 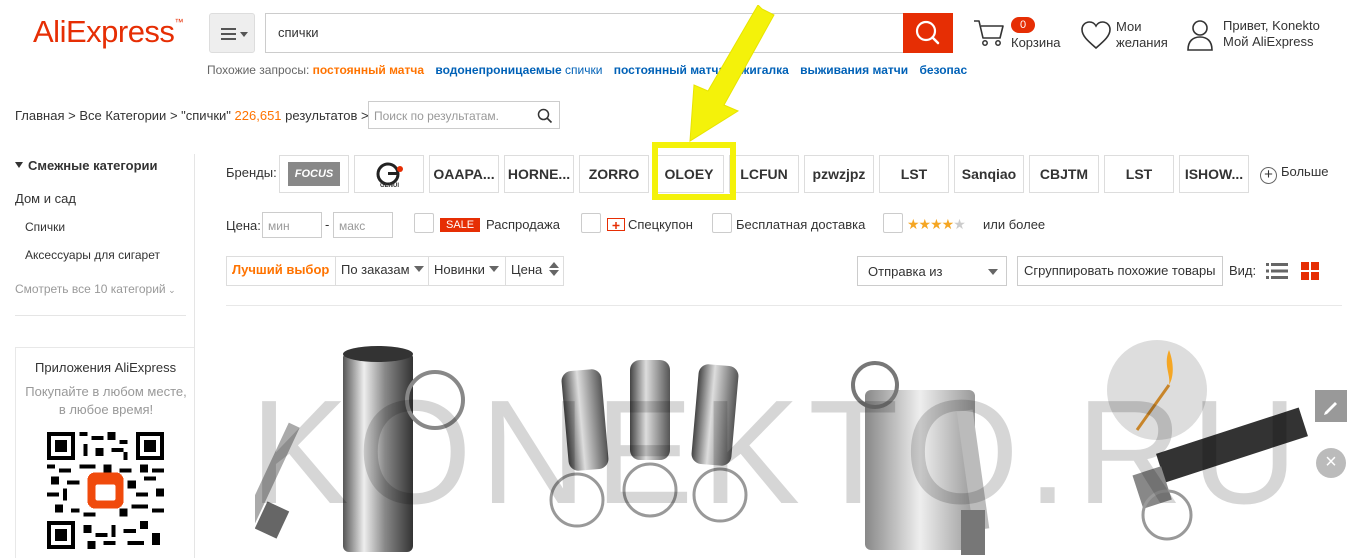 What do you see at coordinates (1243, 270) in the screenshot?
I see `view-label: Вид:` at bounding box center [1243, 270].